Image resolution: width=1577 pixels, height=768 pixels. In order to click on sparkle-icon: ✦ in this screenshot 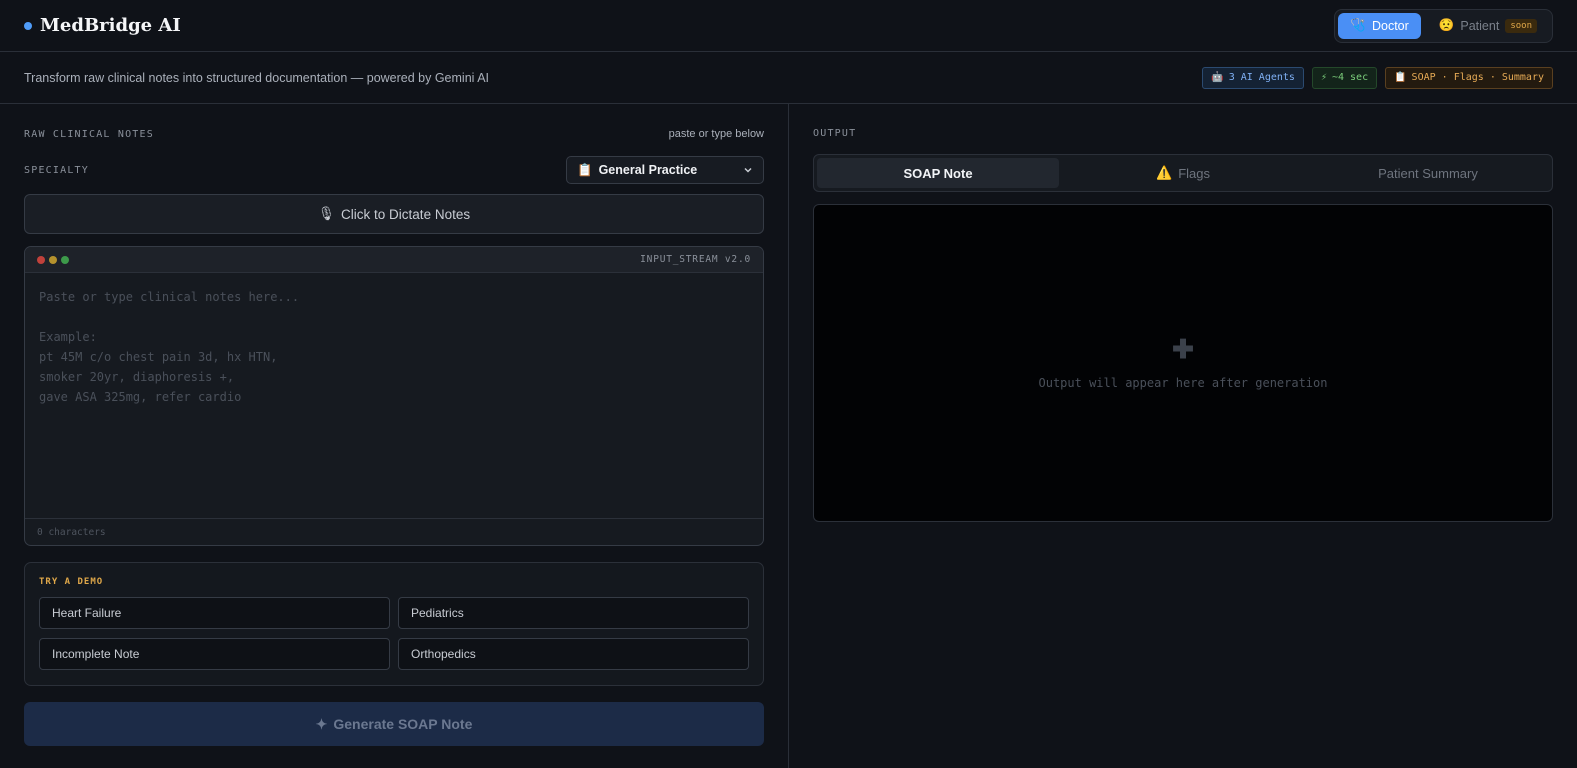, I will do `click(321, 723)`.